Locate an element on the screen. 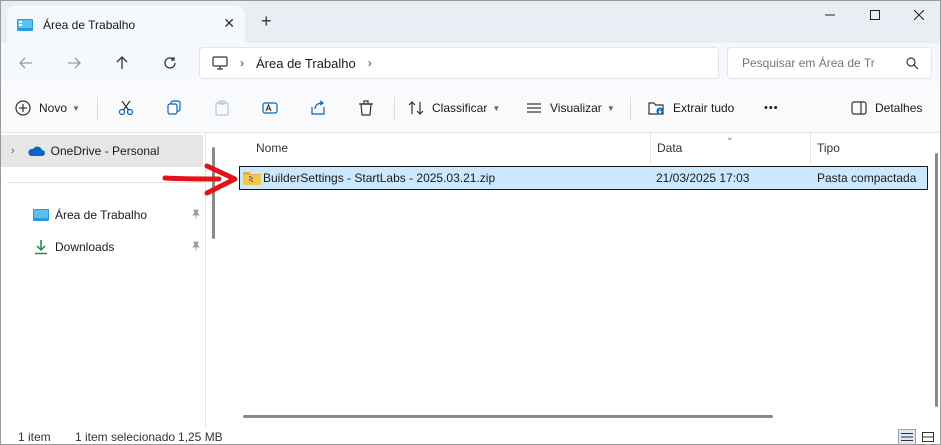 The image size is (941, 445). new-label: Novo is located at coordinates (53, 108).